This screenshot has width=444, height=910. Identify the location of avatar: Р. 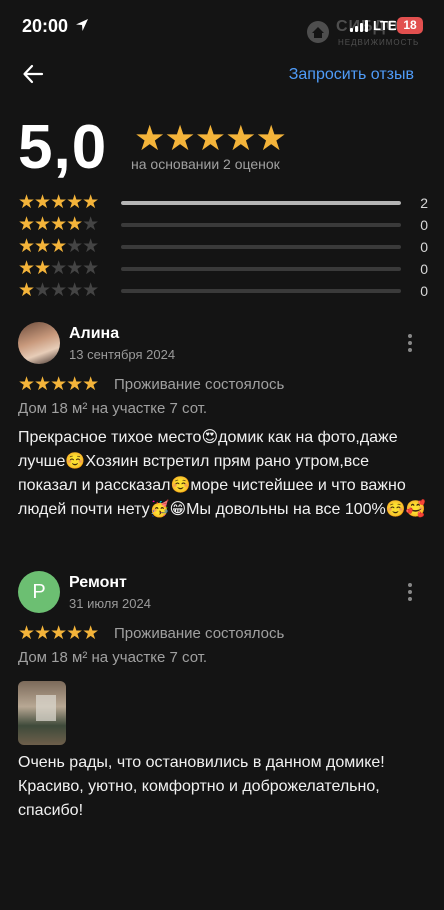
(39, 592).